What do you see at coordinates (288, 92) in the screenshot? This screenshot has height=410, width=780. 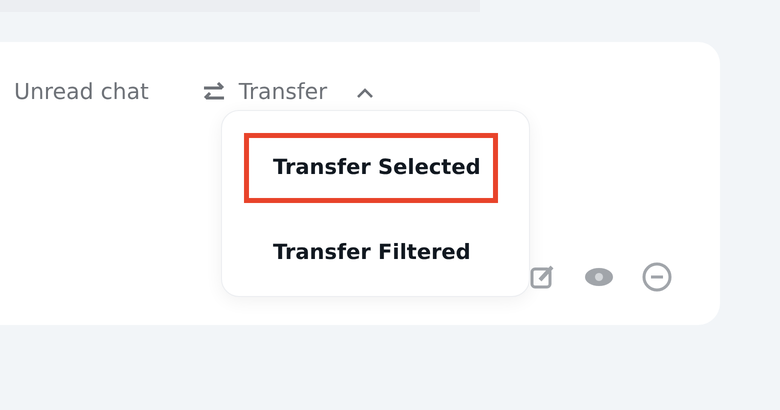 I see `transfer-menu-button: Transfer` at bounding box center [288, 92].